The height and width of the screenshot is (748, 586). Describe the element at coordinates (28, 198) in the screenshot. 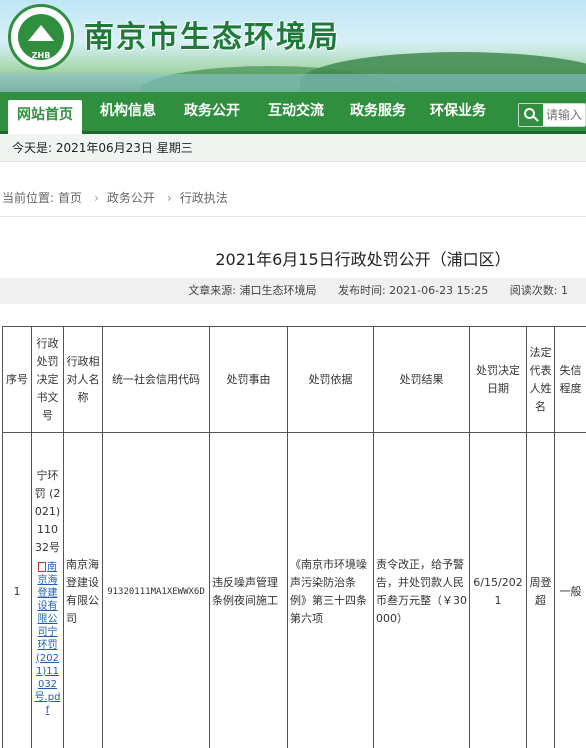

I see `breadcrumb-prefix: 当前位置:` at that location.